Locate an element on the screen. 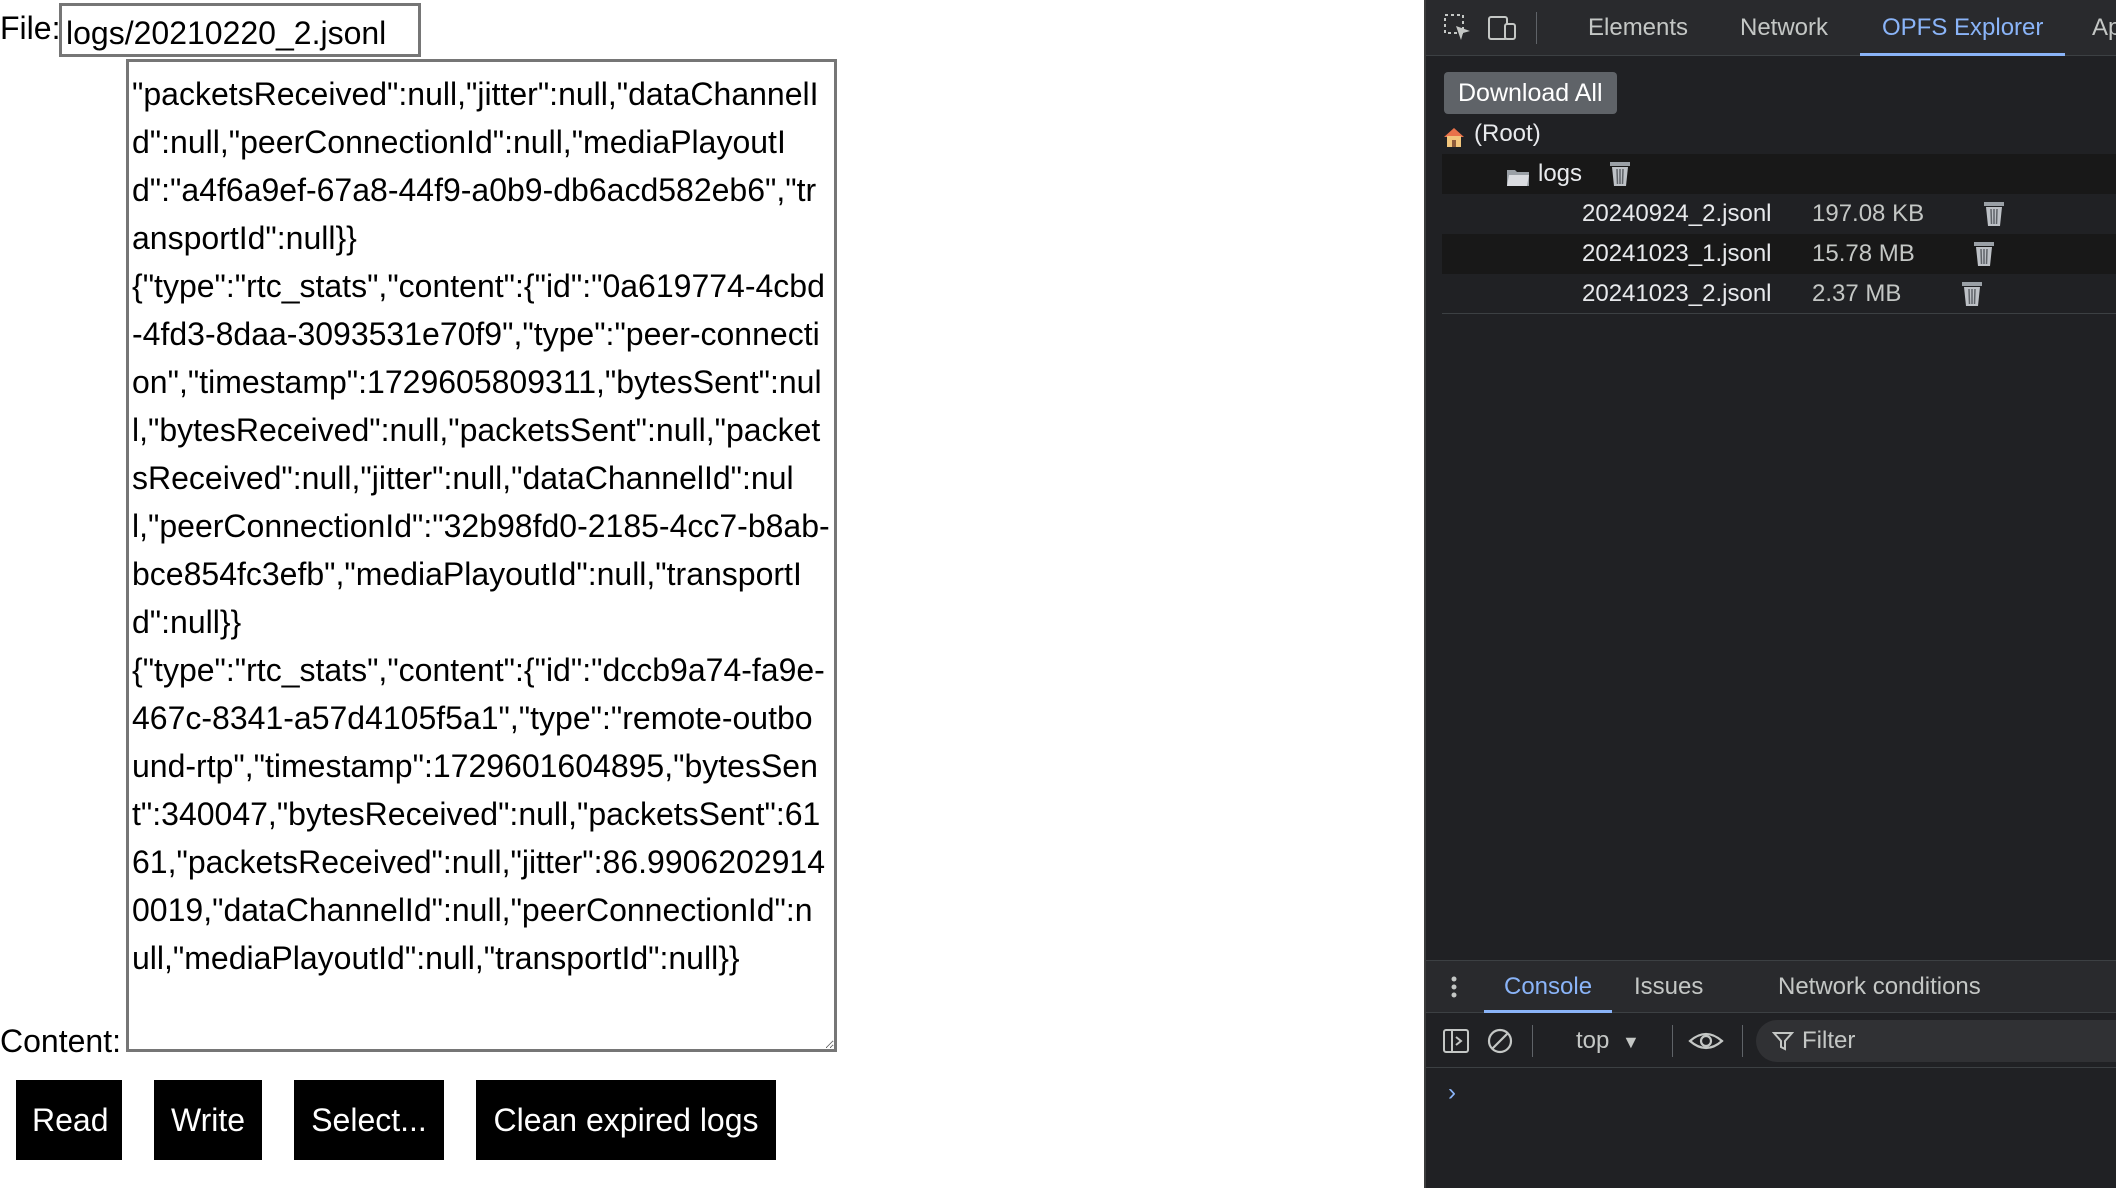  file-path-input is located at coordinates (240, 30).